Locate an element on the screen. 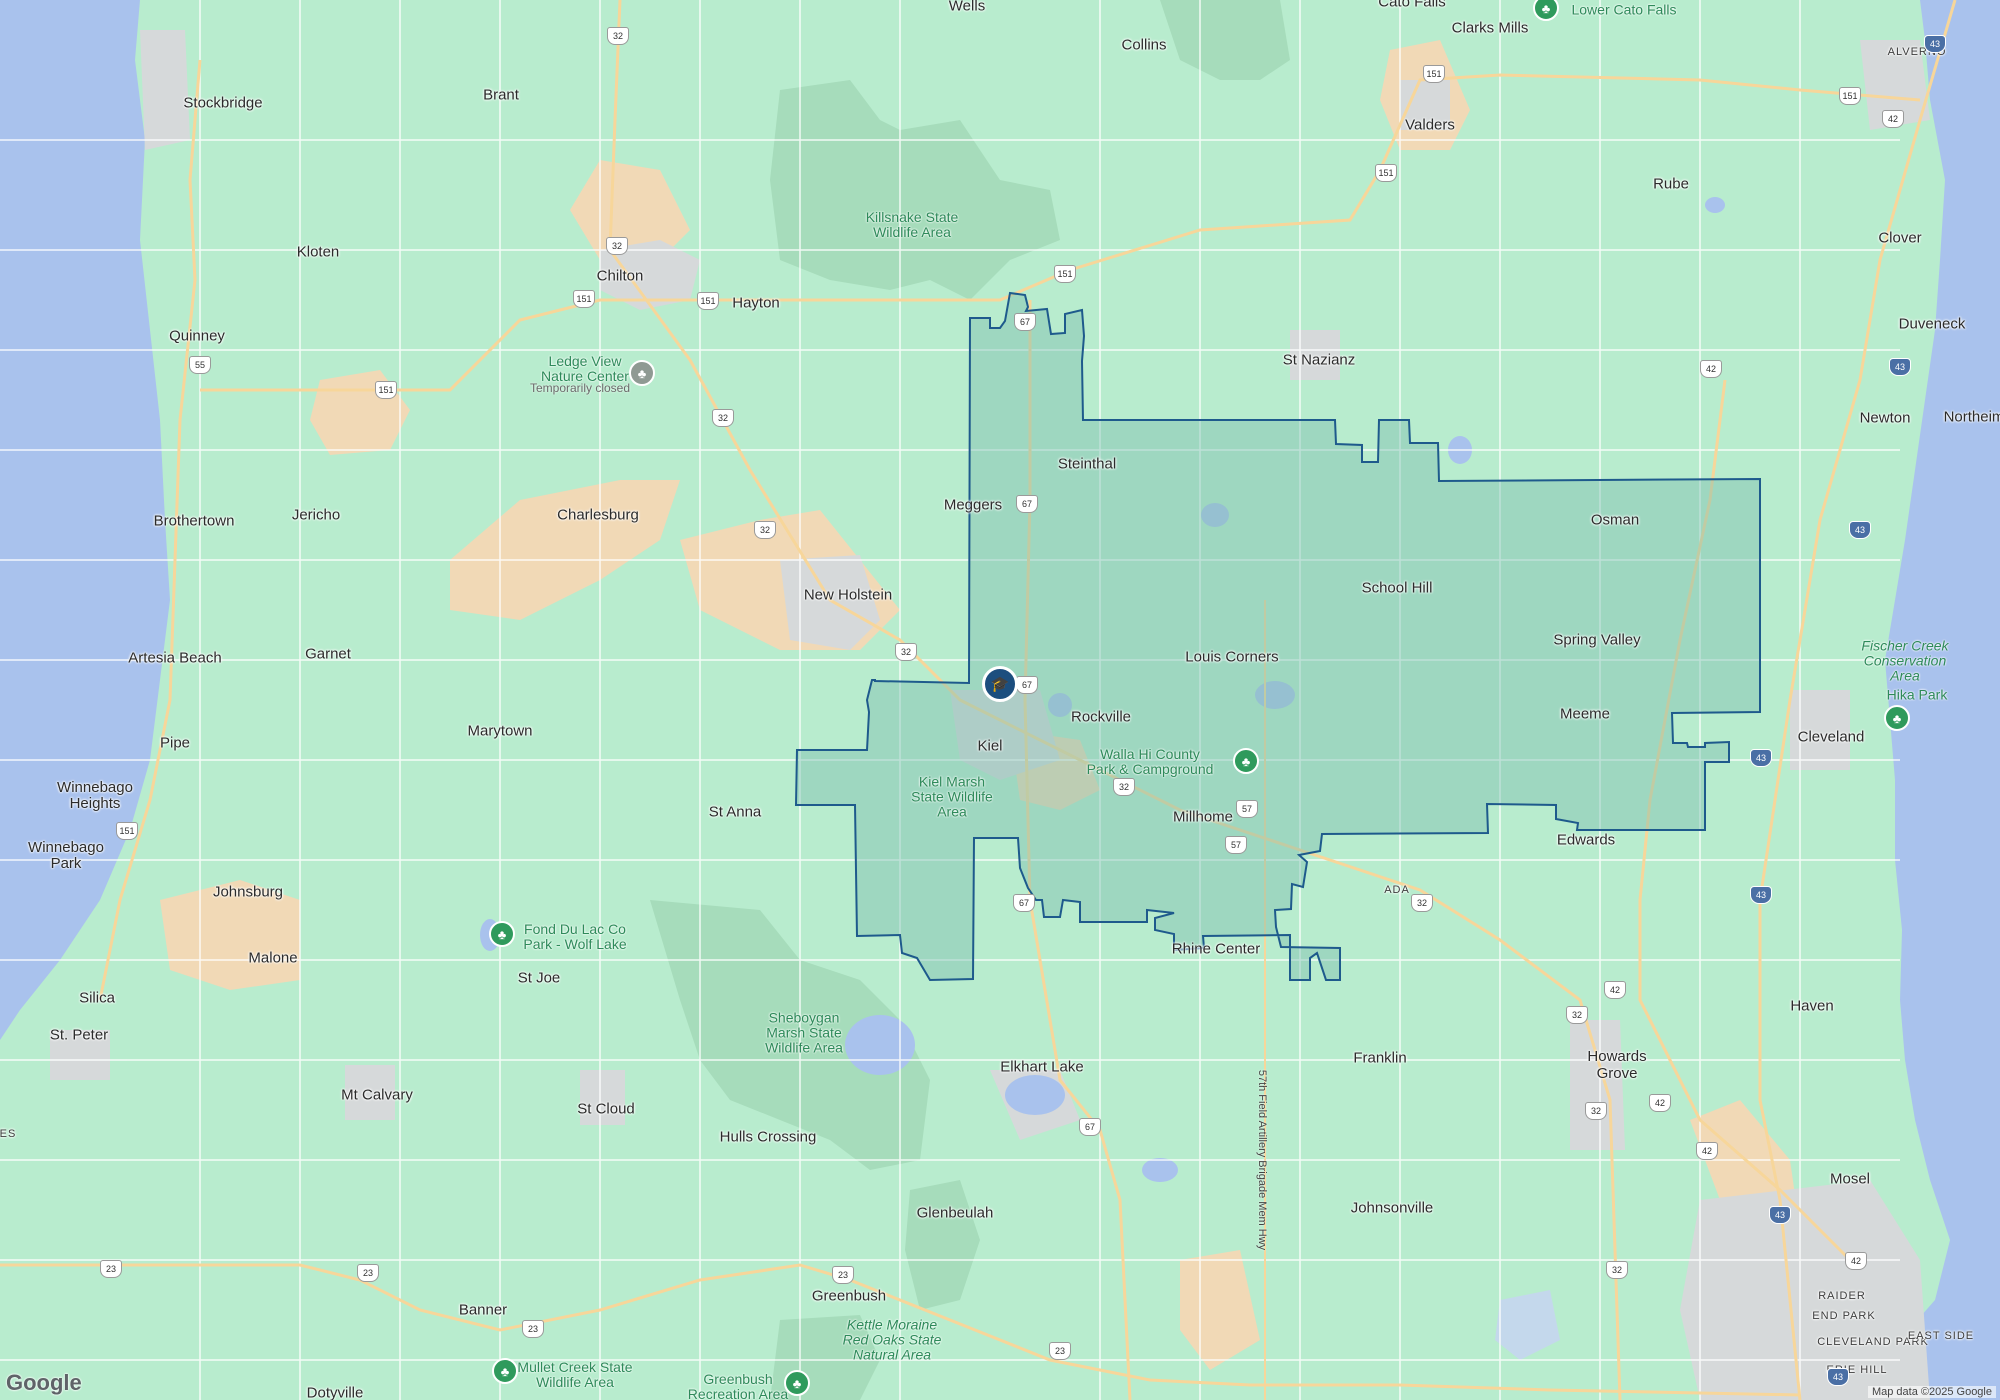 The width and height of the screenshot is (2000, 1400). place-label: Dotyville is located at coordinates (335, 1392).